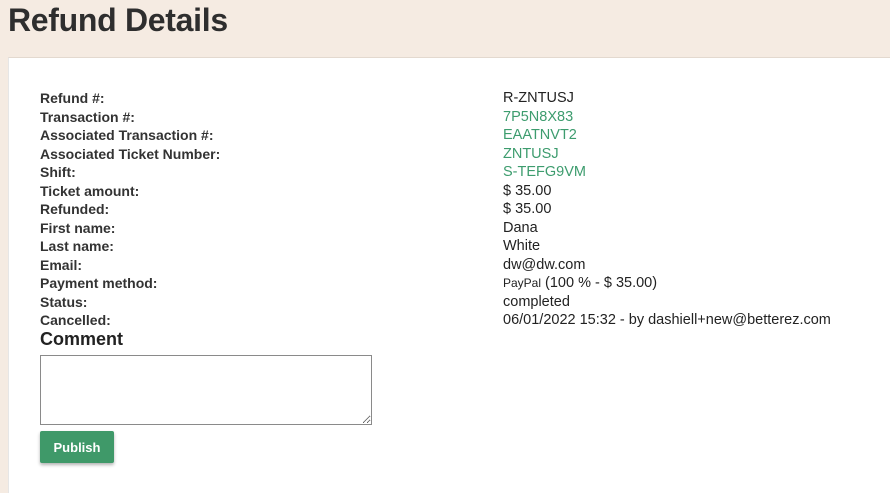  Describe the element at coordinates (527, 190) in the screenshot. I see `ticket-amount-value: $ 35.00` at that location.